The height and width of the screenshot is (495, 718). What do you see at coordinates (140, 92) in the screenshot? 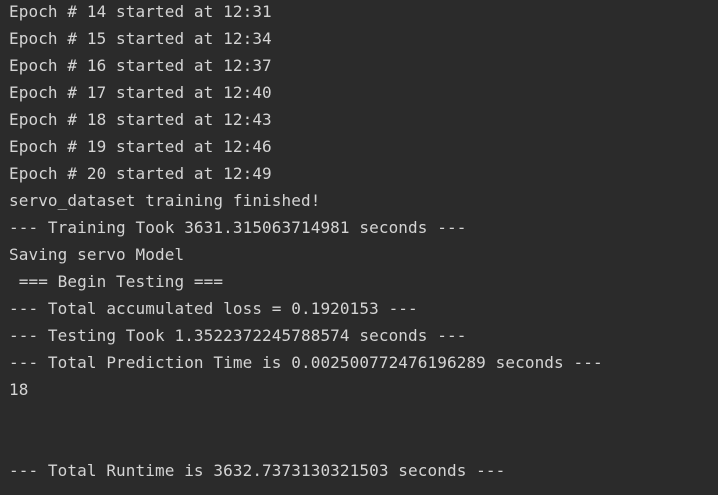
I see `console-line: Epoch # 17 started at 12:40` at bounding box center [140, 92].